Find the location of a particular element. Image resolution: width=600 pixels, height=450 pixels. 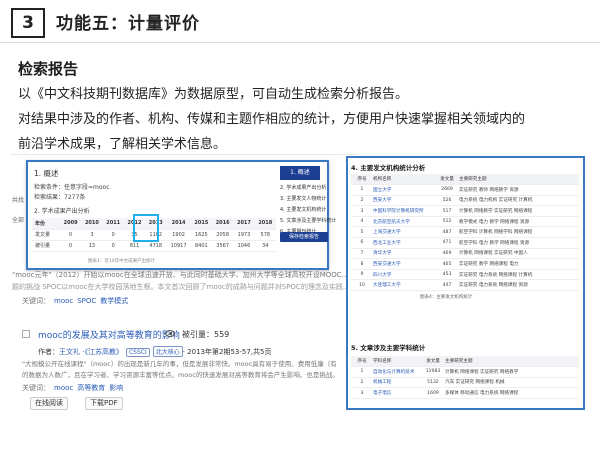

table-cell: 487 is located at coordinates (447, 232).